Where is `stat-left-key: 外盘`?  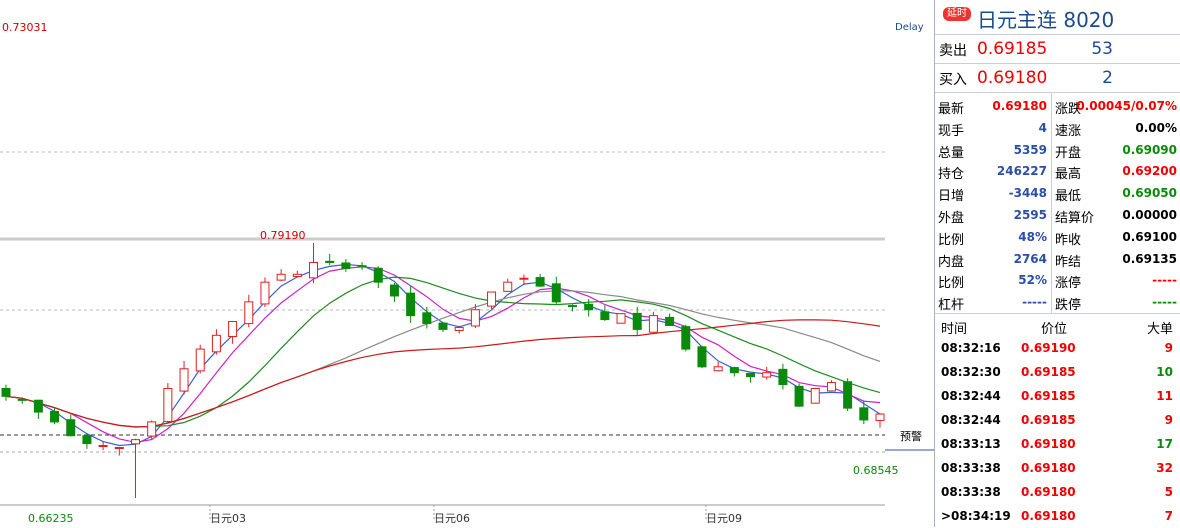 stat-left-key: 外盘 is located at coordinates (951, 218).